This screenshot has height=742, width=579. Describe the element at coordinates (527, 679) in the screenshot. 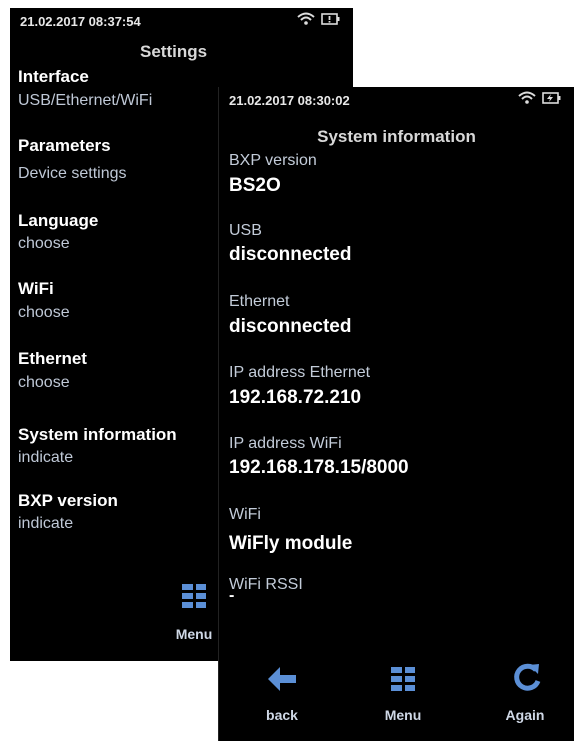

I see `refresh-icon` at that location.